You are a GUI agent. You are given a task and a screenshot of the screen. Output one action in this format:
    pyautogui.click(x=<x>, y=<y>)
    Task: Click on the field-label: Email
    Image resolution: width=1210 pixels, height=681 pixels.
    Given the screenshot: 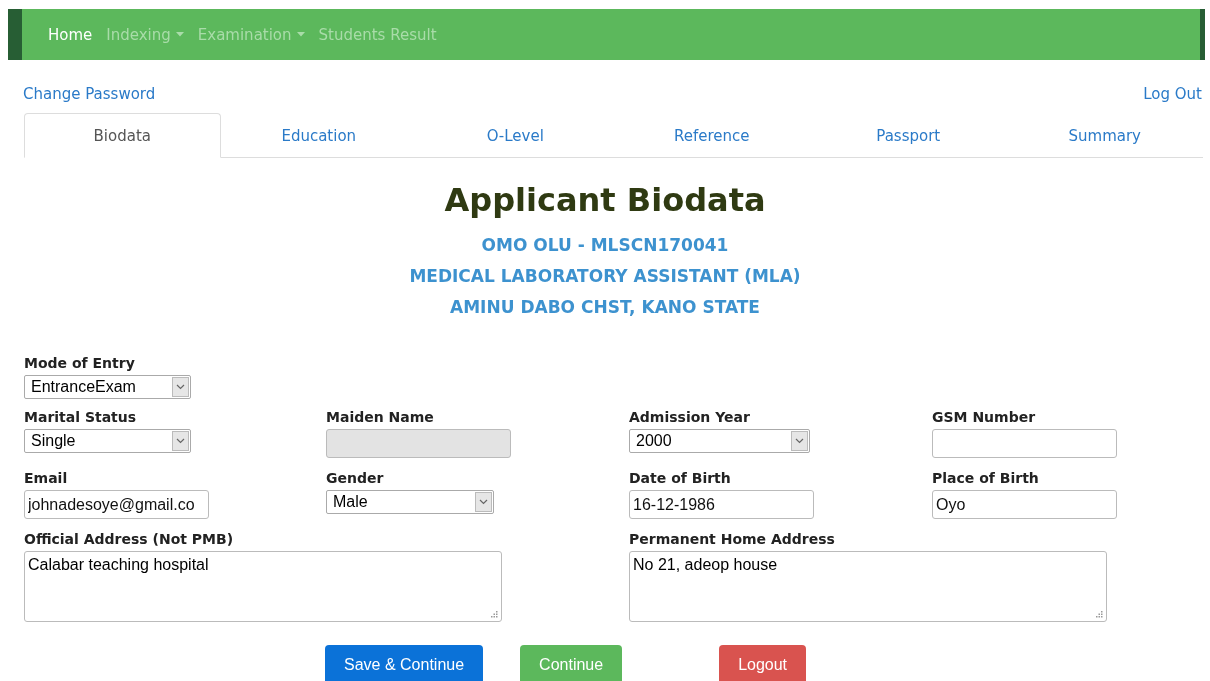 What is the action you would take?
    pyautogui.click(x=46, y=478)
    